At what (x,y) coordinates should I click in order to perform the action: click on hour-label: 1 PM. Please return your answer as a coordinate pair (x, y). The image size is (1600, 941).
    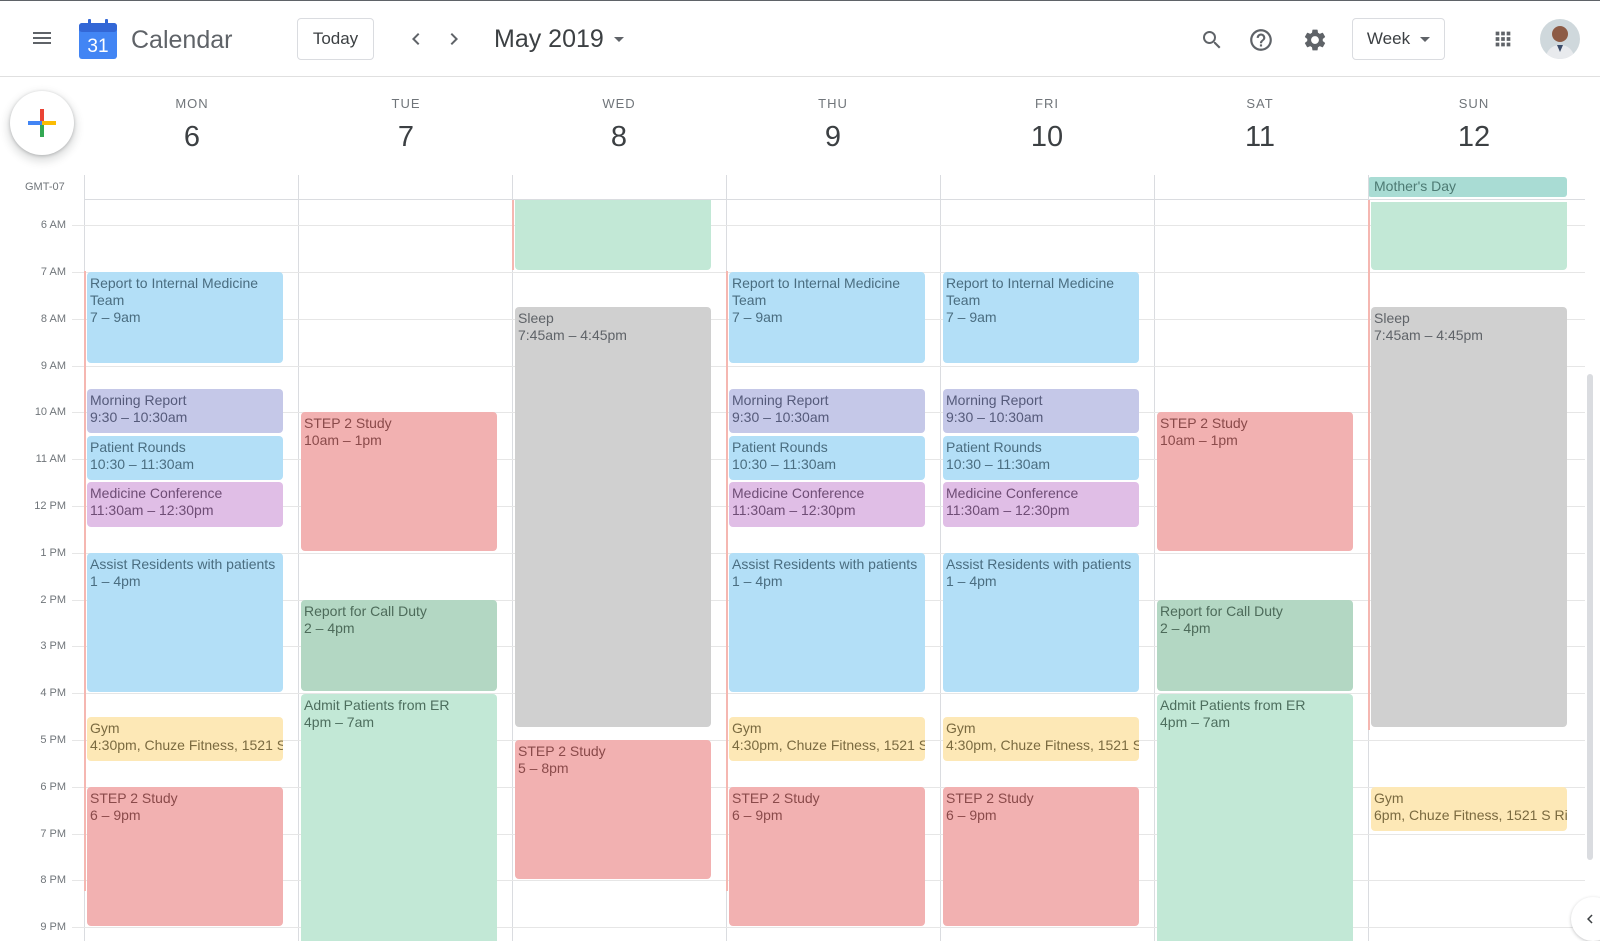
    Looking at the image, I should click on (53, 553).